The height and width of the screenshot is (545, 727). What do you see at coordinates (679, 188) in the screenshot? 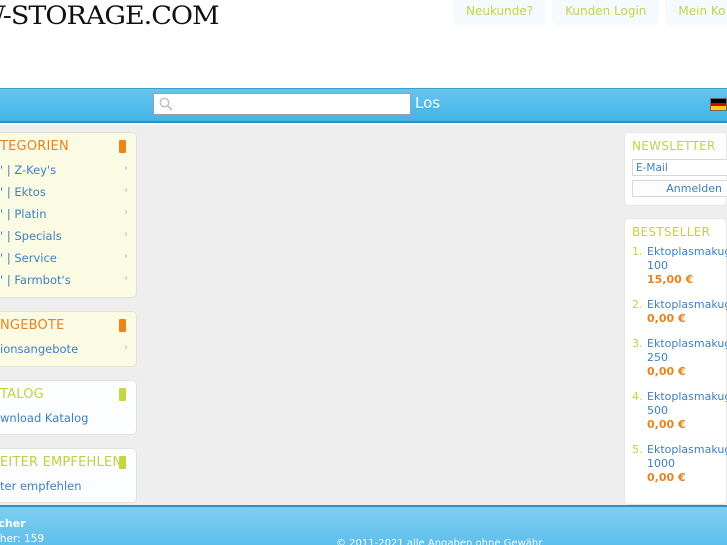
I see `newsletter-submit-button: Anmelden` at bounding box center [679, 188].